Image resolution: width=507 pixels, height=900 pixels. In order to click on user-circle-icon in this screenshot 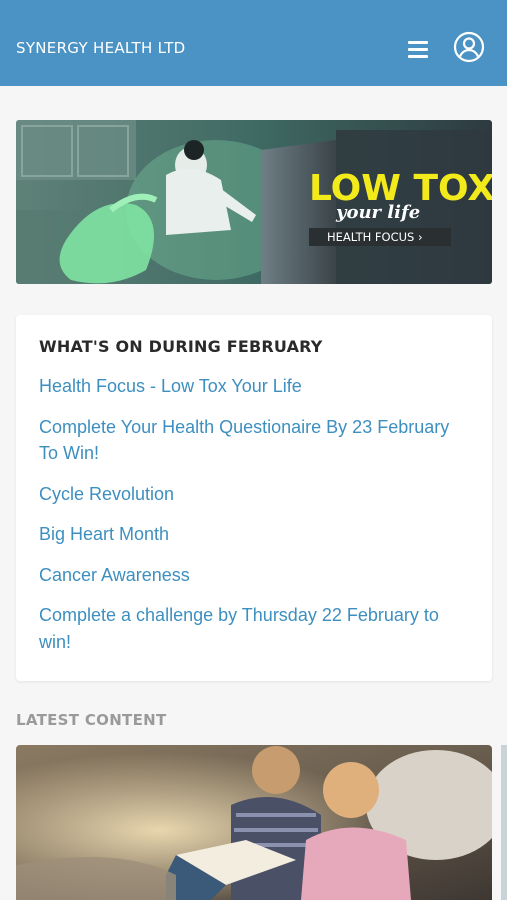, I will do `click(469, 47)`.